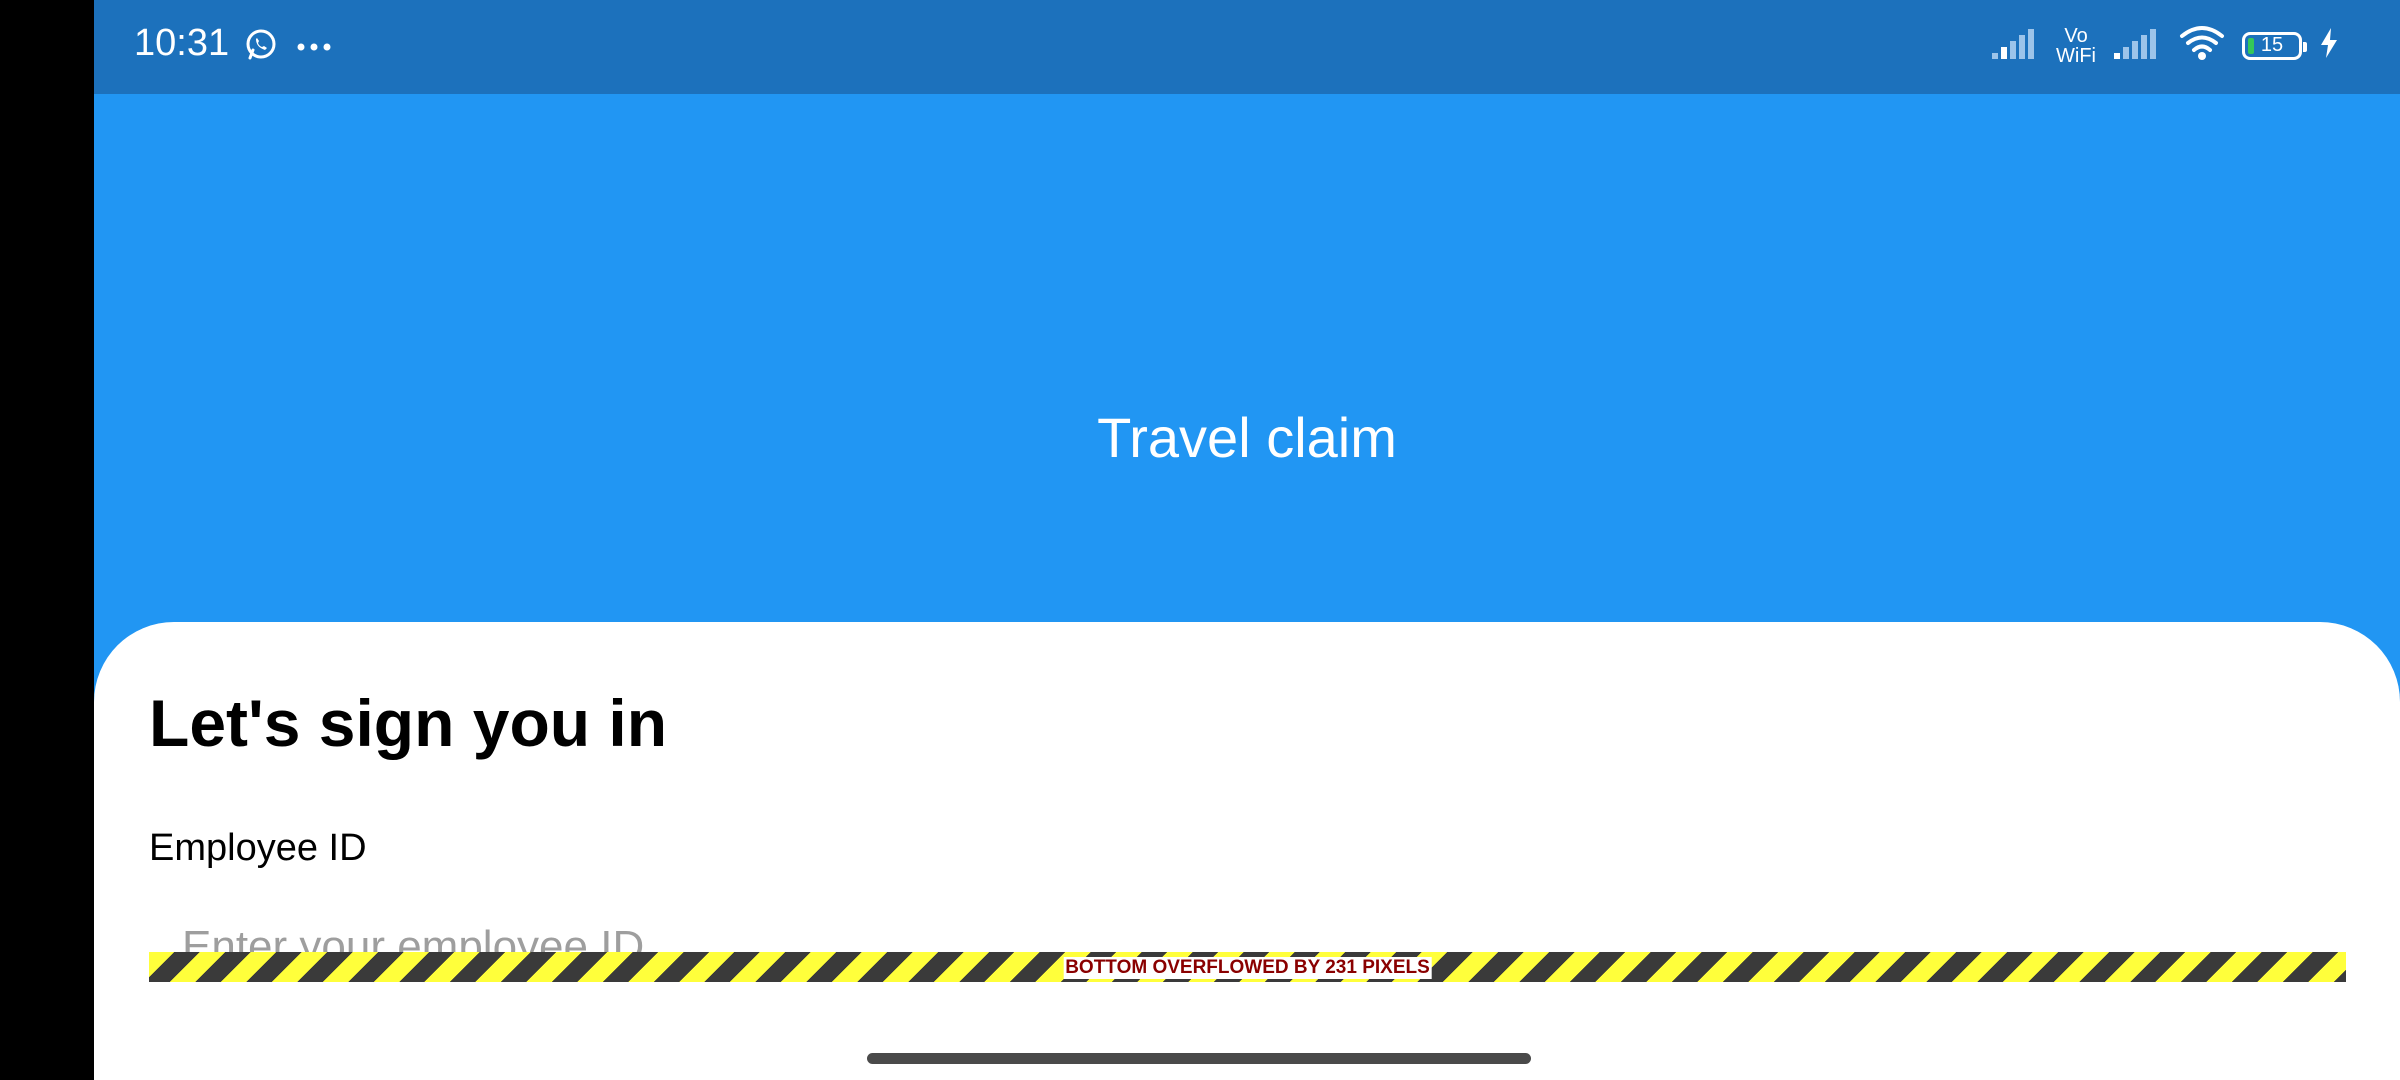 Image resolution: width=2400 pixels, height=1080 pixels. I want to click on status-bar: 10:31 Vo WiFi 15, so click(1247, 47).